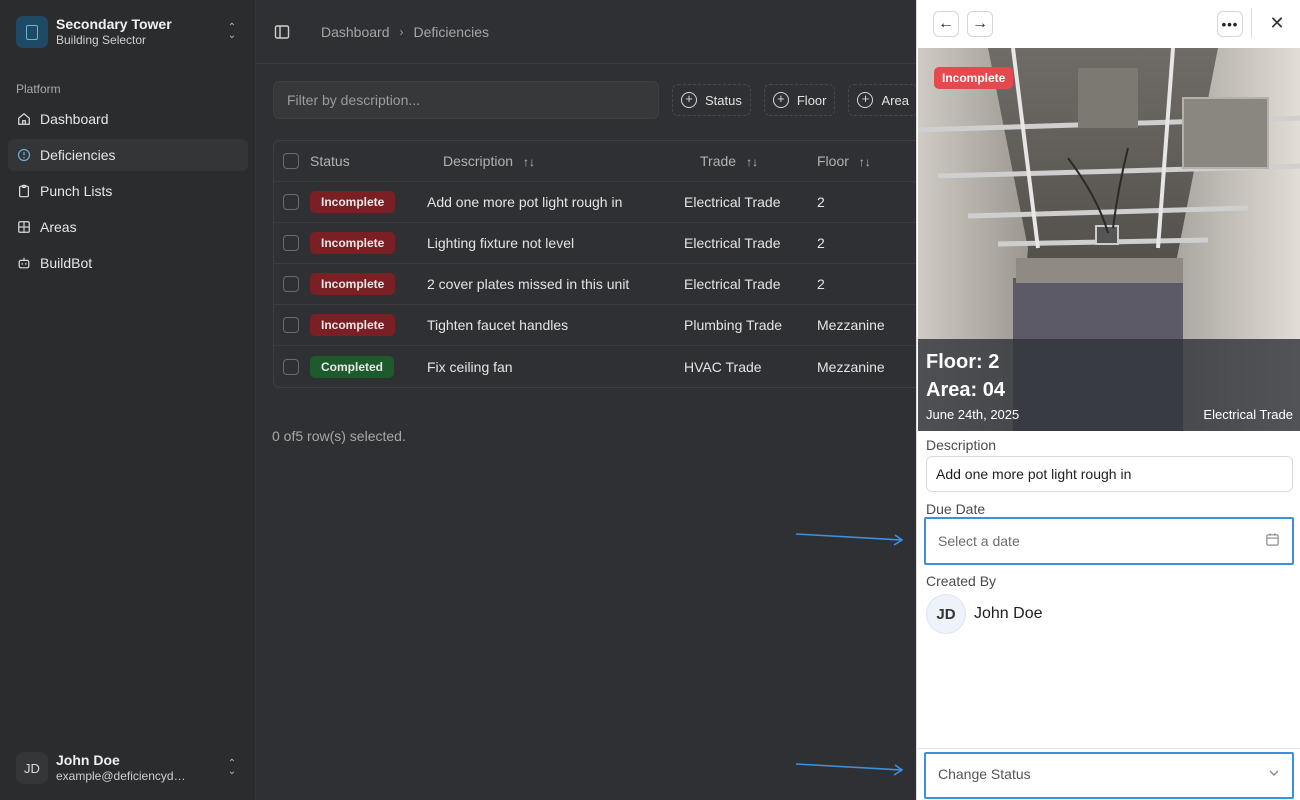 This screenshot has width=1300, height=800. I want to click on close-icon: ✕, so click(1277, 23).